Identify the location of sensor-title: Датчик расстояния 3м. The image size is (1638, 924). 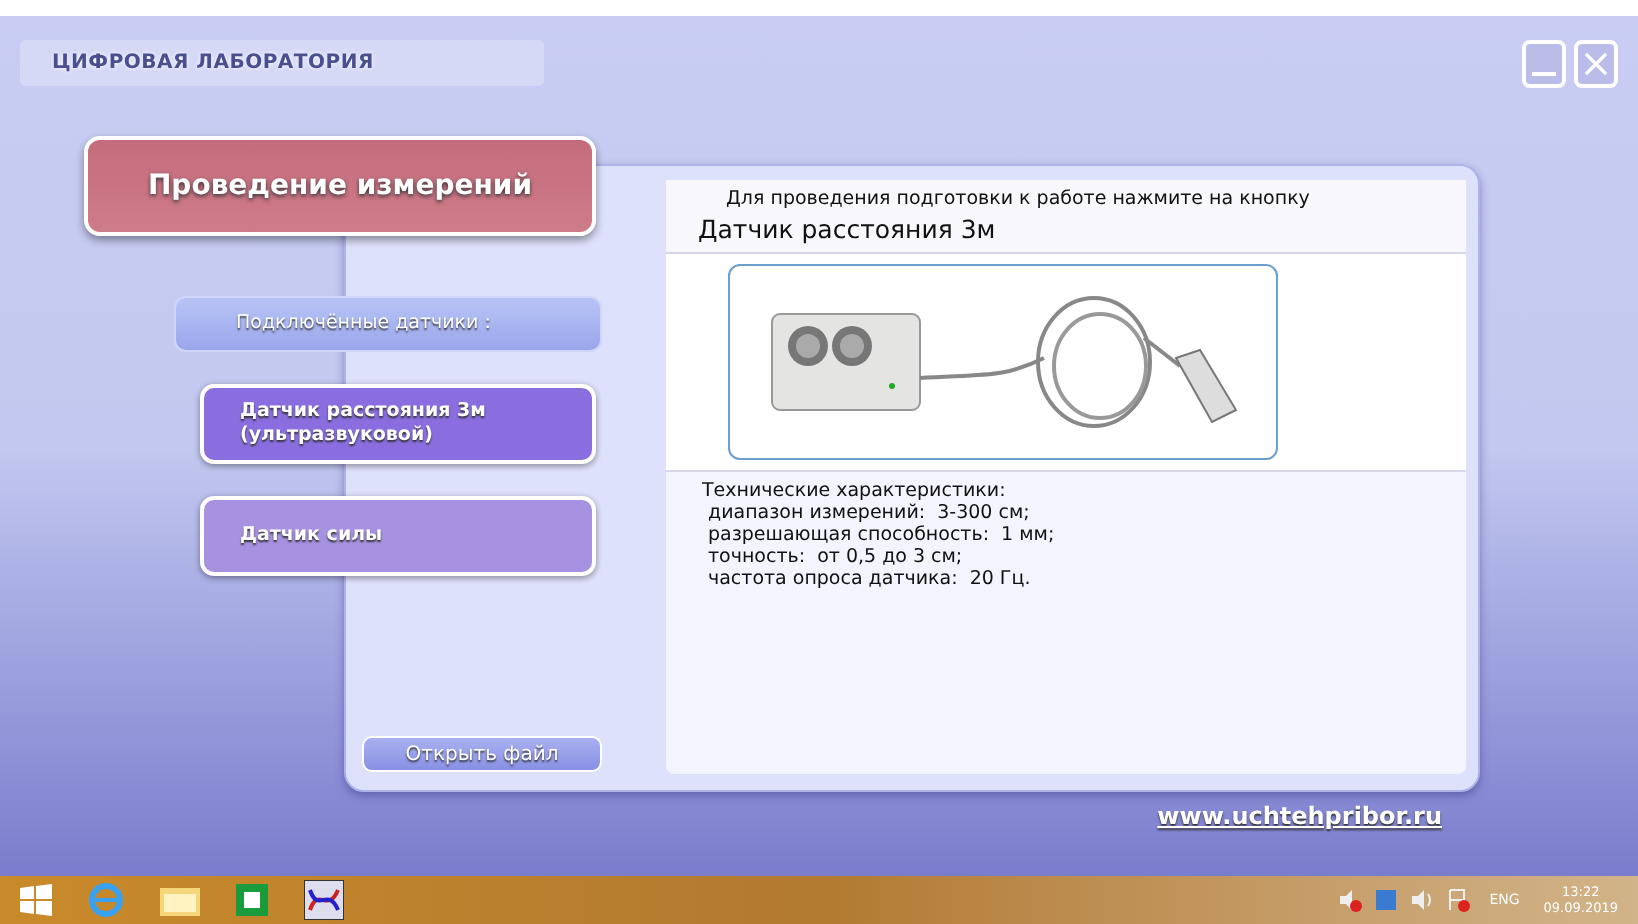
(848, 230).